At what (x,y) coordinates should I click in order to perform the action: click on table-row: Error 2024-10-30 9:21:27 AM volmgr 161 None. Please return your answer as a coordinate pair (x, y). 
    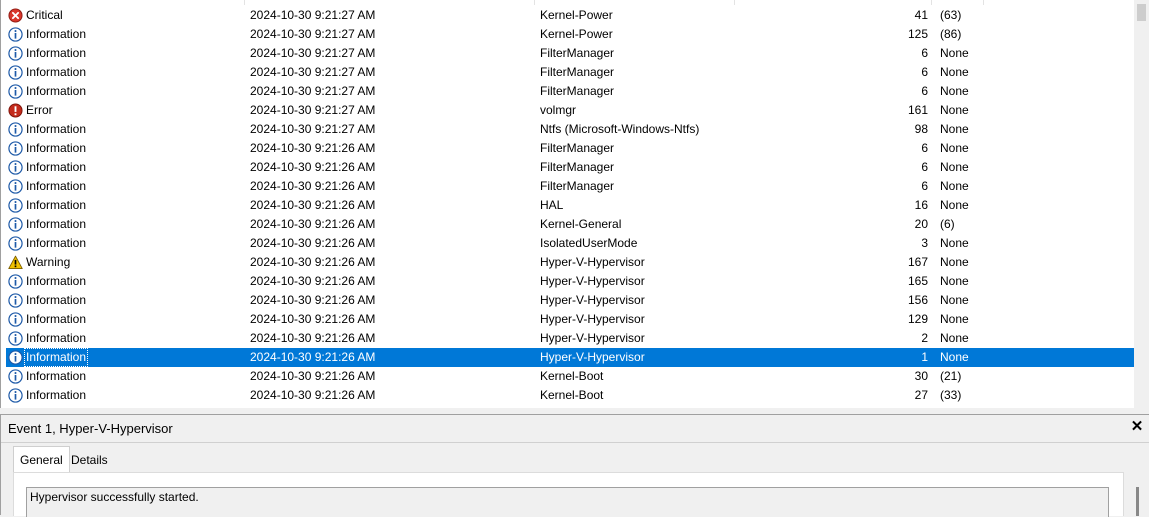
    Looking at the image, I should click on (570, 110).